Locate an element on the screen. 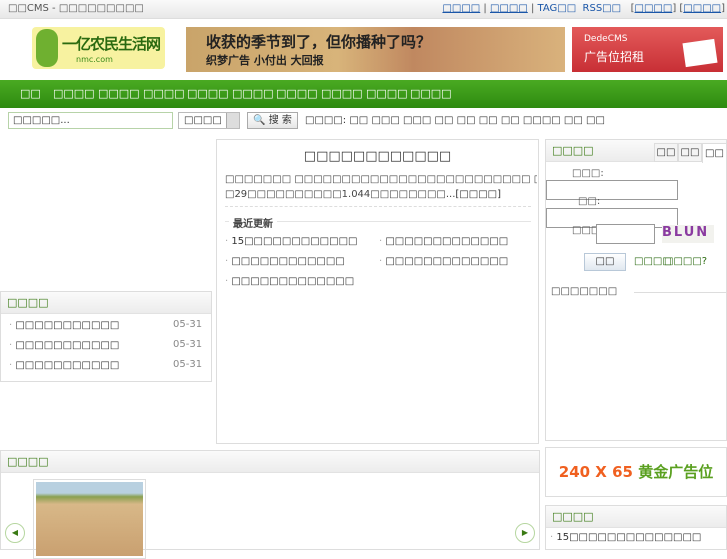 The width and height of the screenshot is (727, 559). site-logo: 一亿农民生活网 nmc.com is located at coordinates (98, 48).